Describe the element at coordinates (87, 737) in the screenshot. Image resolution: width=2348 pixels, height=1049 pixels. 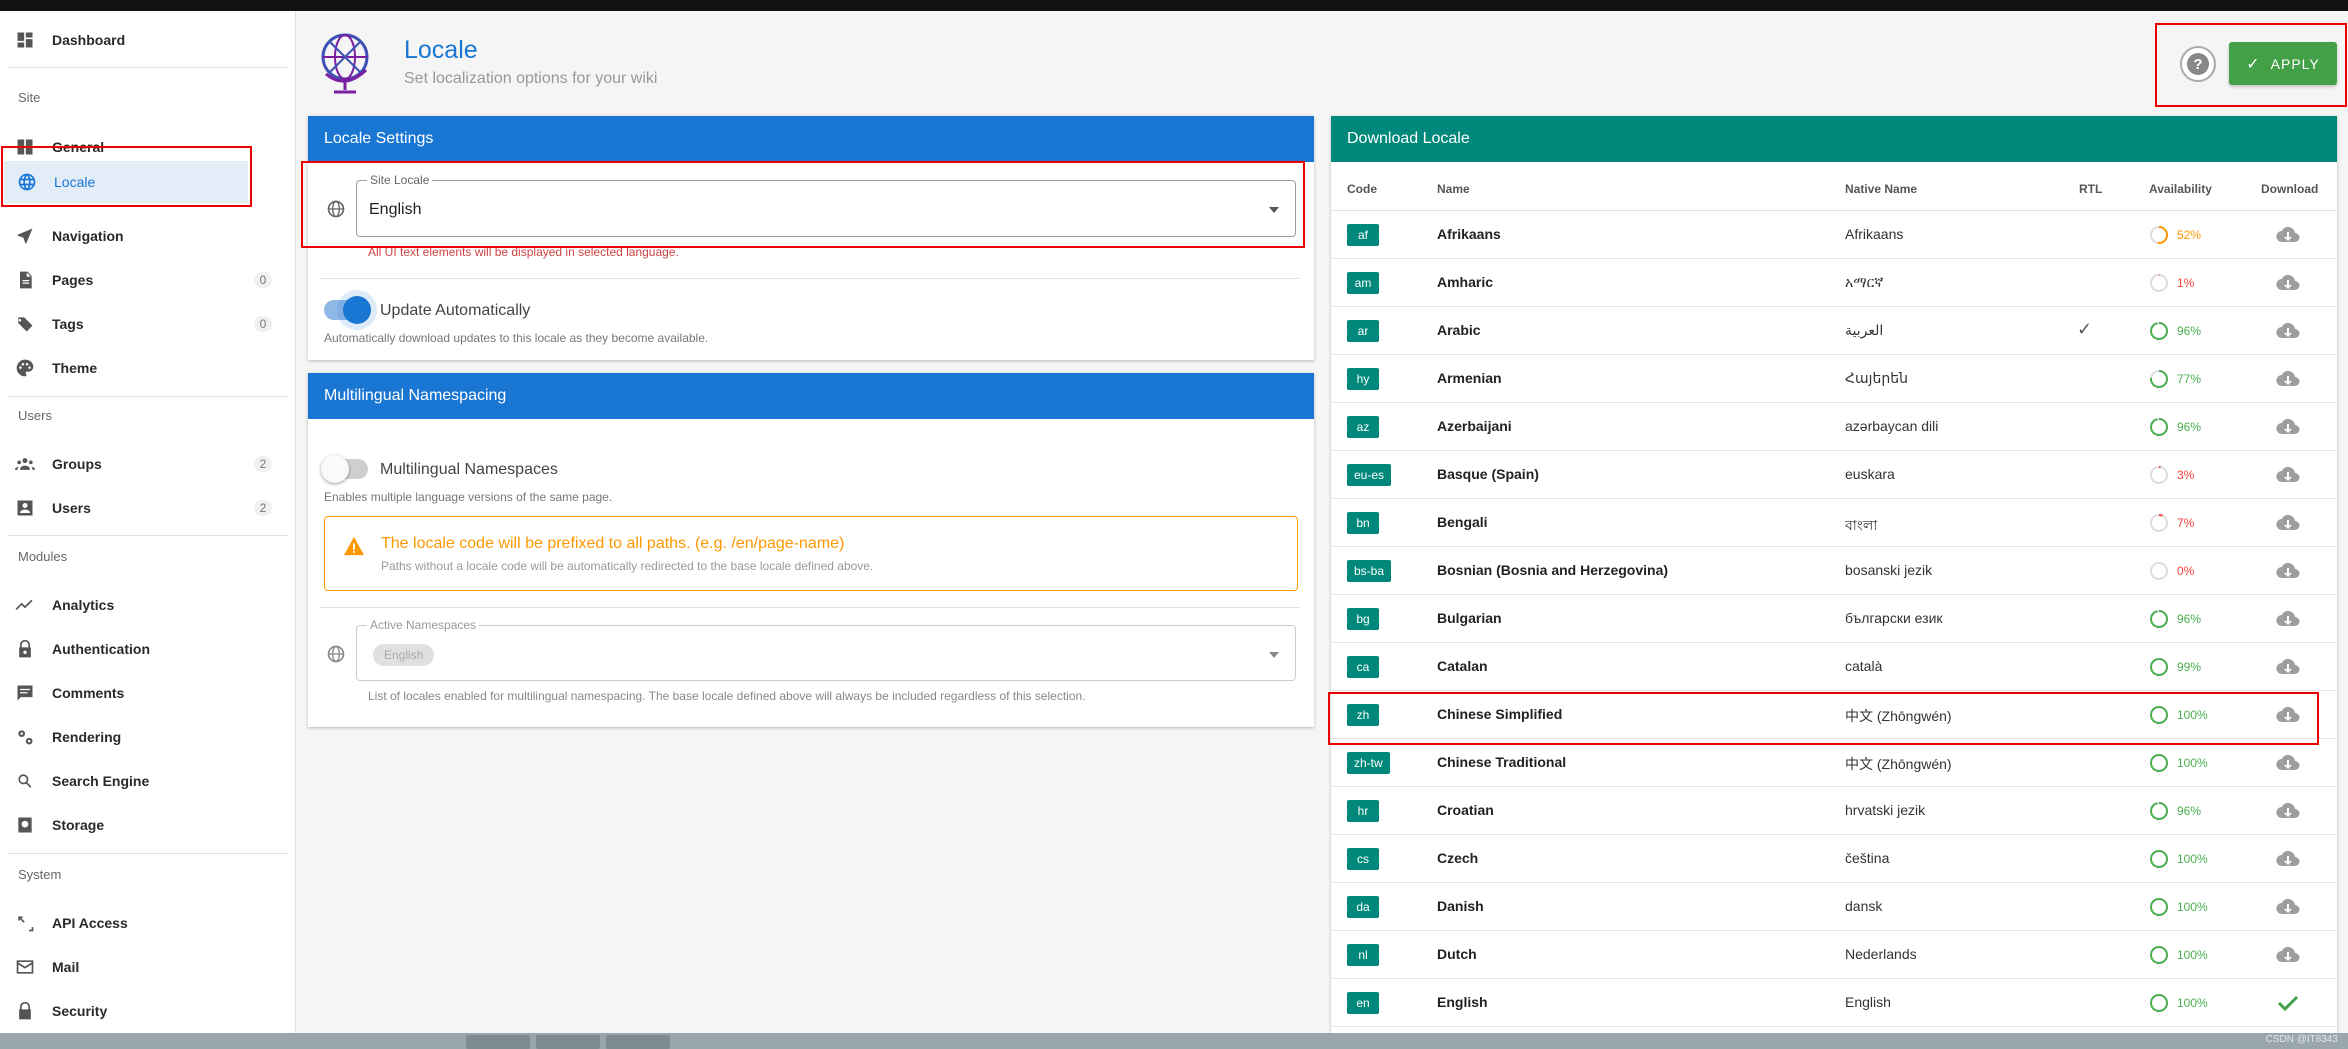
I see `sidebar-item-label: Rendering` at that location.